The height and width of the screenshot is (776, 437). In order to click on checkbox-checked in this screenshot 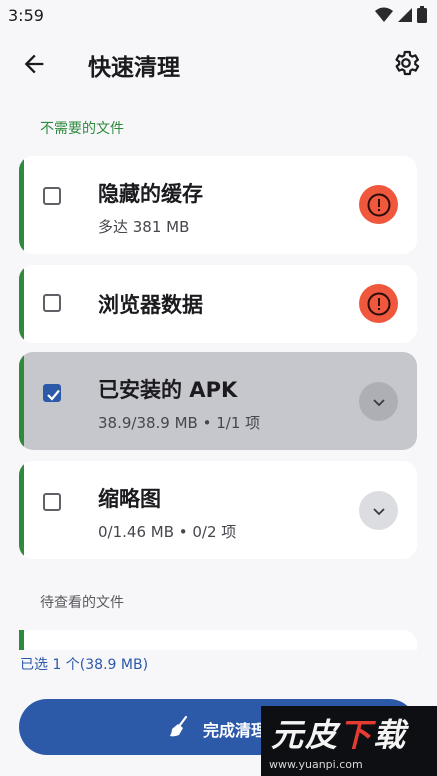, I will do `click(52, 393)`.